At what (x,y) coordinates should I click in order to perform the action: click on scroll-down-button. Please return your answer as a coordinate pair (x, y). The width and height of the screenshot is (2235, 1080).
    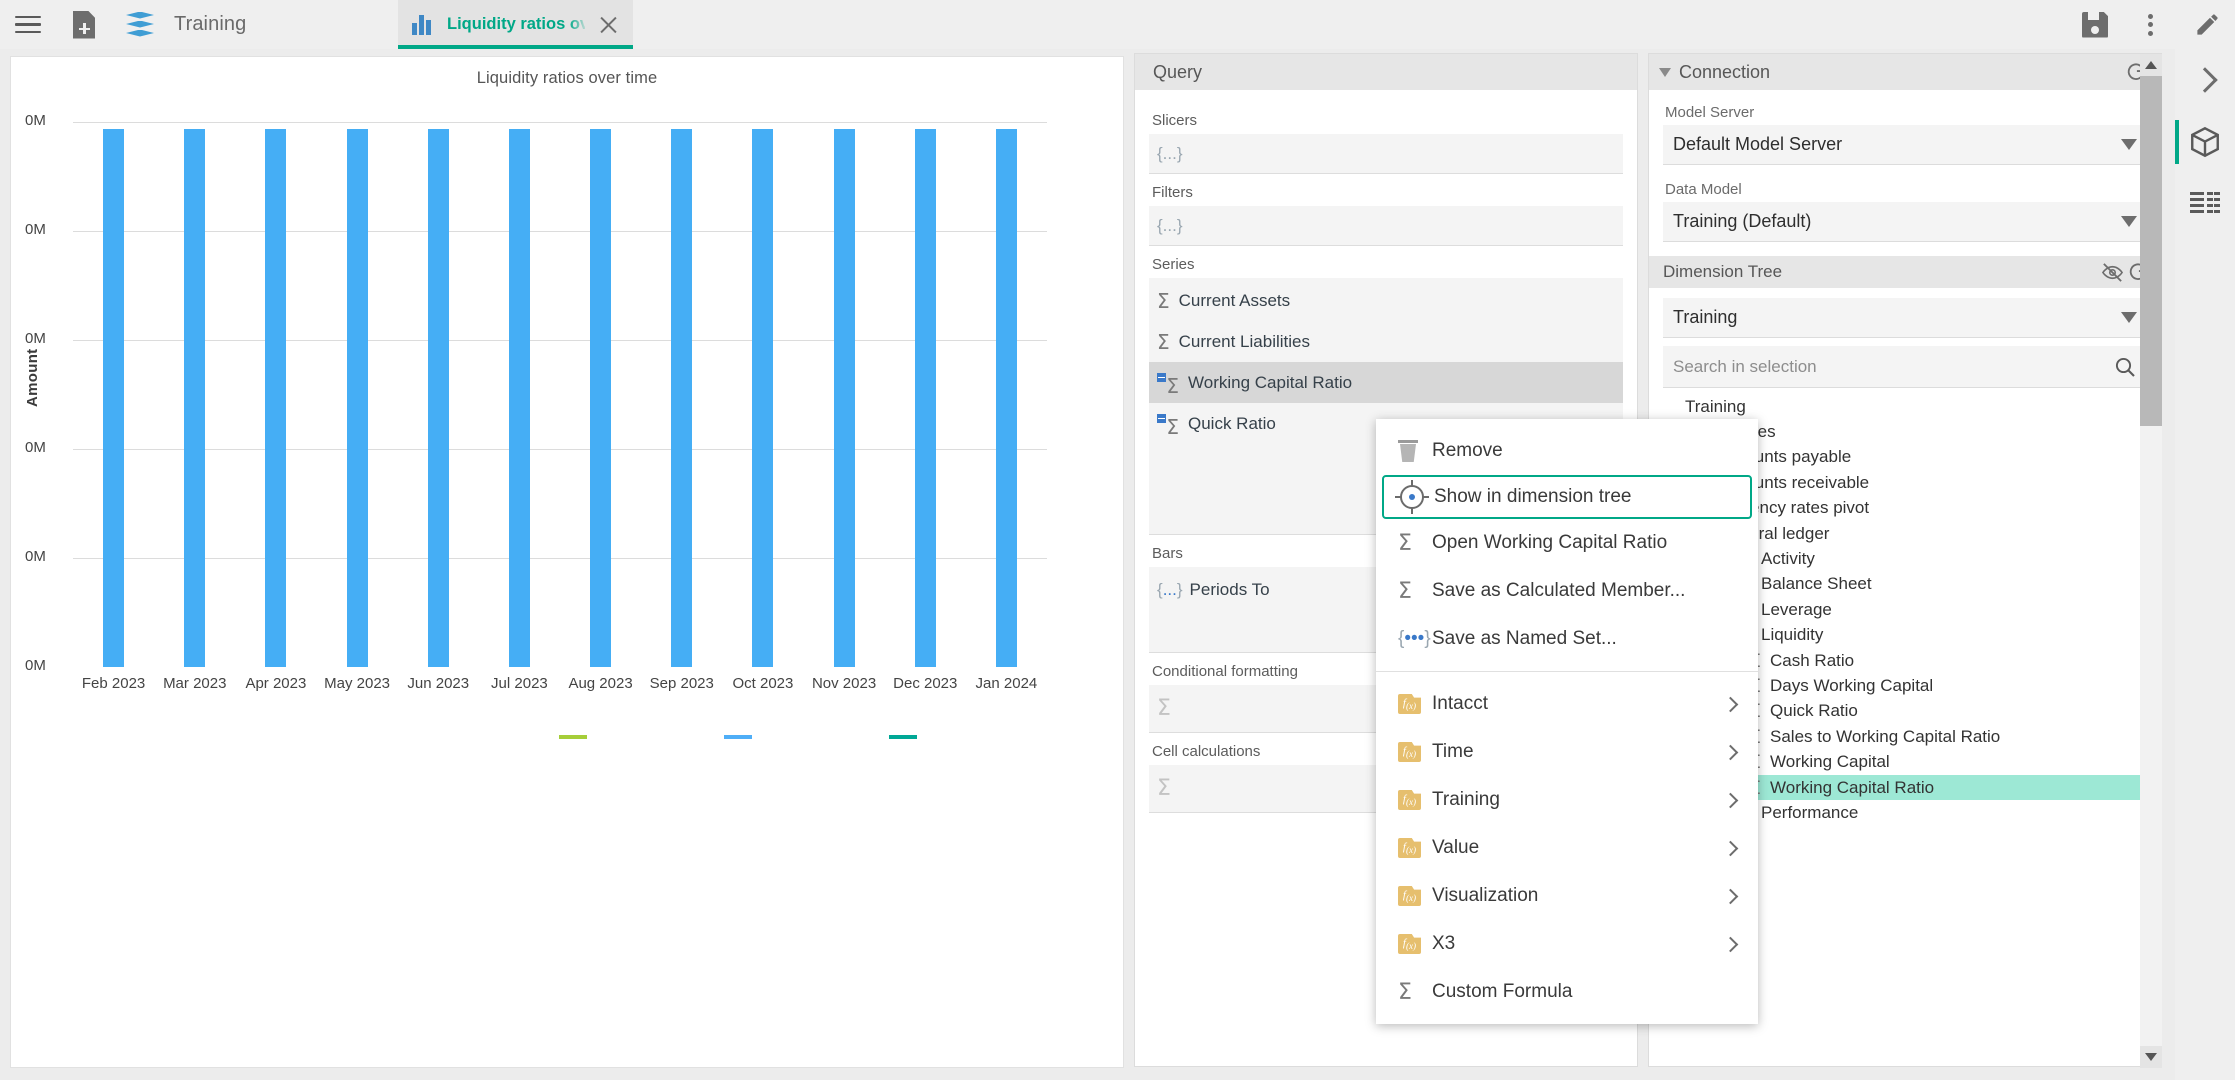
    Looking at the image, I should click on (2151, 1057).